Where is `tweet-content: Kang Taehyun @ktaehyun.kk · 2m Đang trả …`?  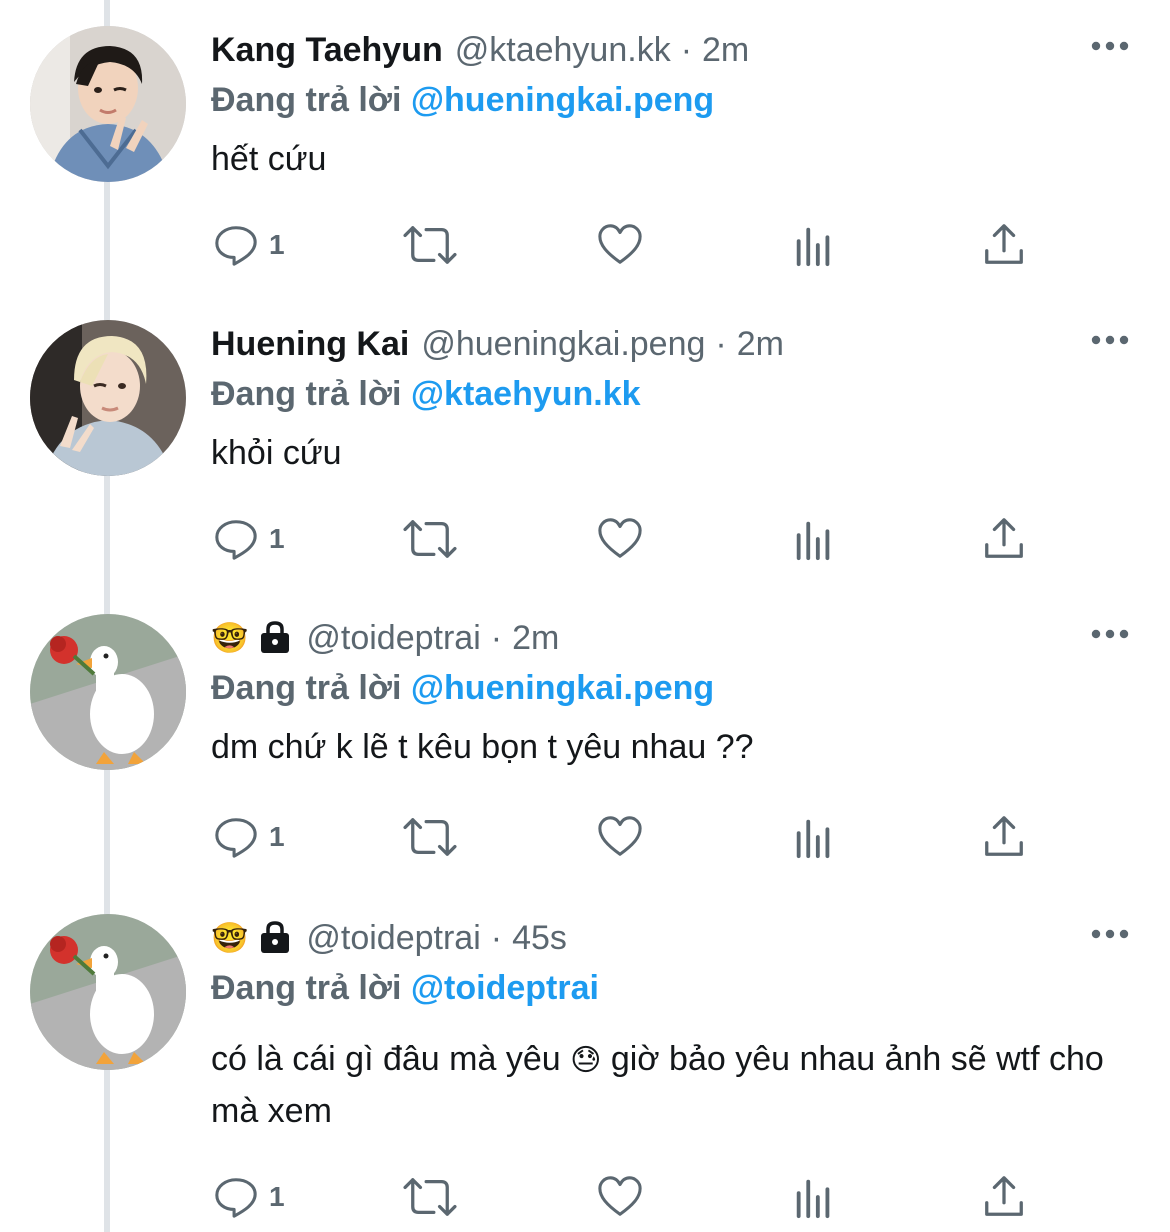 tweet-content: Kang Taehyun @ktaehyun.kk · 2m Đang trả … is located at coordinates (670, 105).